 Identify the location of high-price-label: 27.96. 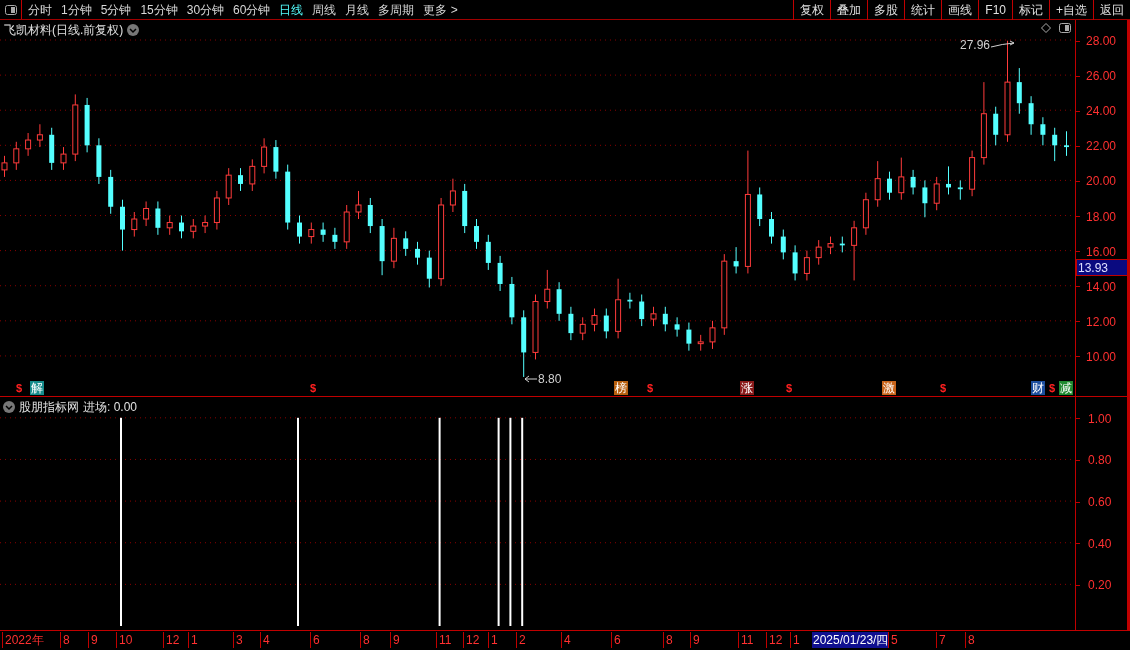
(975, 45).